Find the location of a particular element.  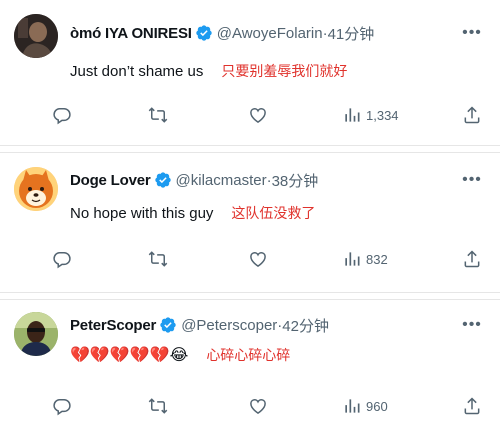

display-name: Doge Lover is located at coordinates (110, 180).